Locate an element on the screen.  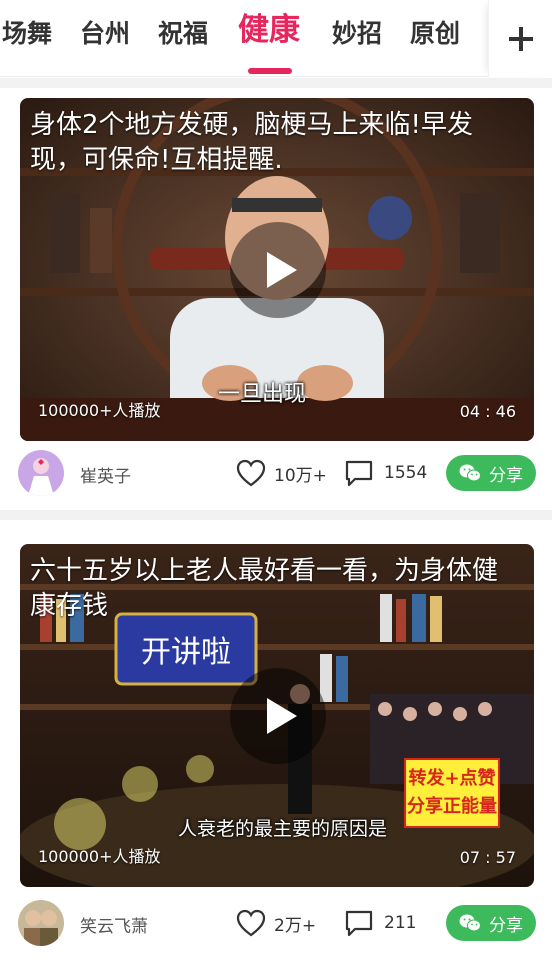
comment-button: 1554 is located at coordinates (385, 473).